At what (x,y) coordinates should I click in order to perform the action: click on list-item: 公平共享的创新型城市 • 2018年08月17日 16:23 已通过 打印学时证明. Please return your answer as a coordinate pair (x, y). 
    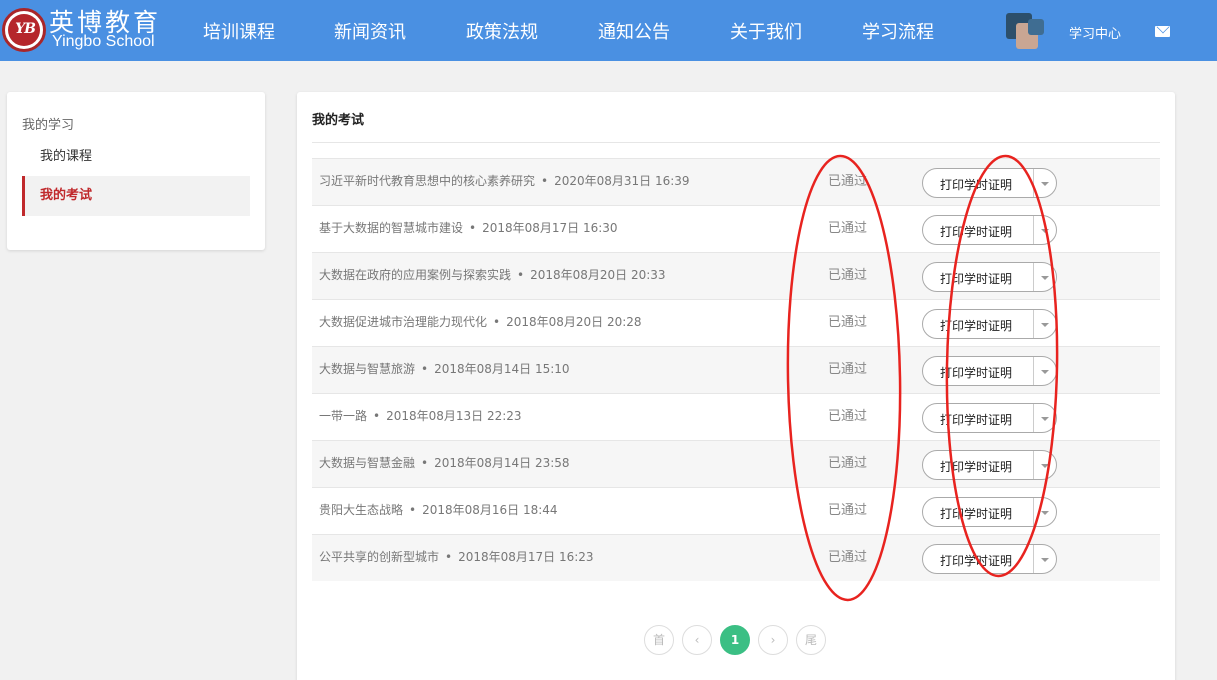
    Looking at the image, I should click on (736, 557).